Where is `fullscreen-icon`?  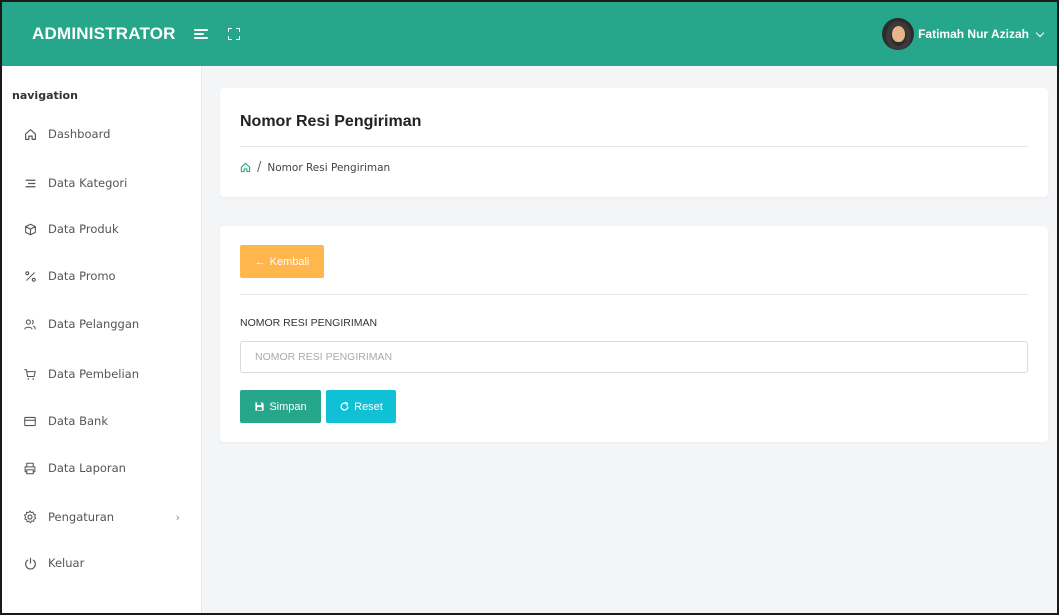
fullscreen-icon is located at coordinates (233, 34).